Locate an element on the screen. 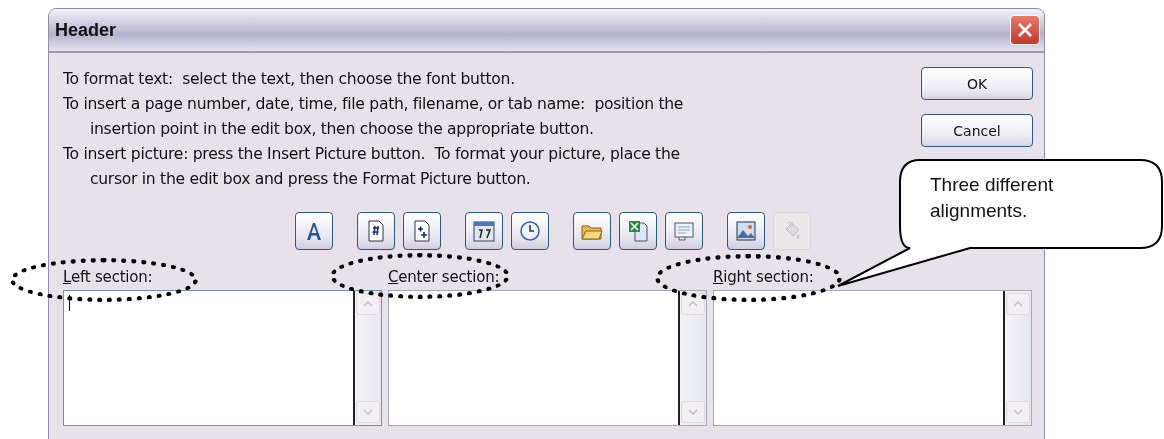 The width and height of the screenshot is (1164, 439). text-caret is located at coordinates (69, 303).